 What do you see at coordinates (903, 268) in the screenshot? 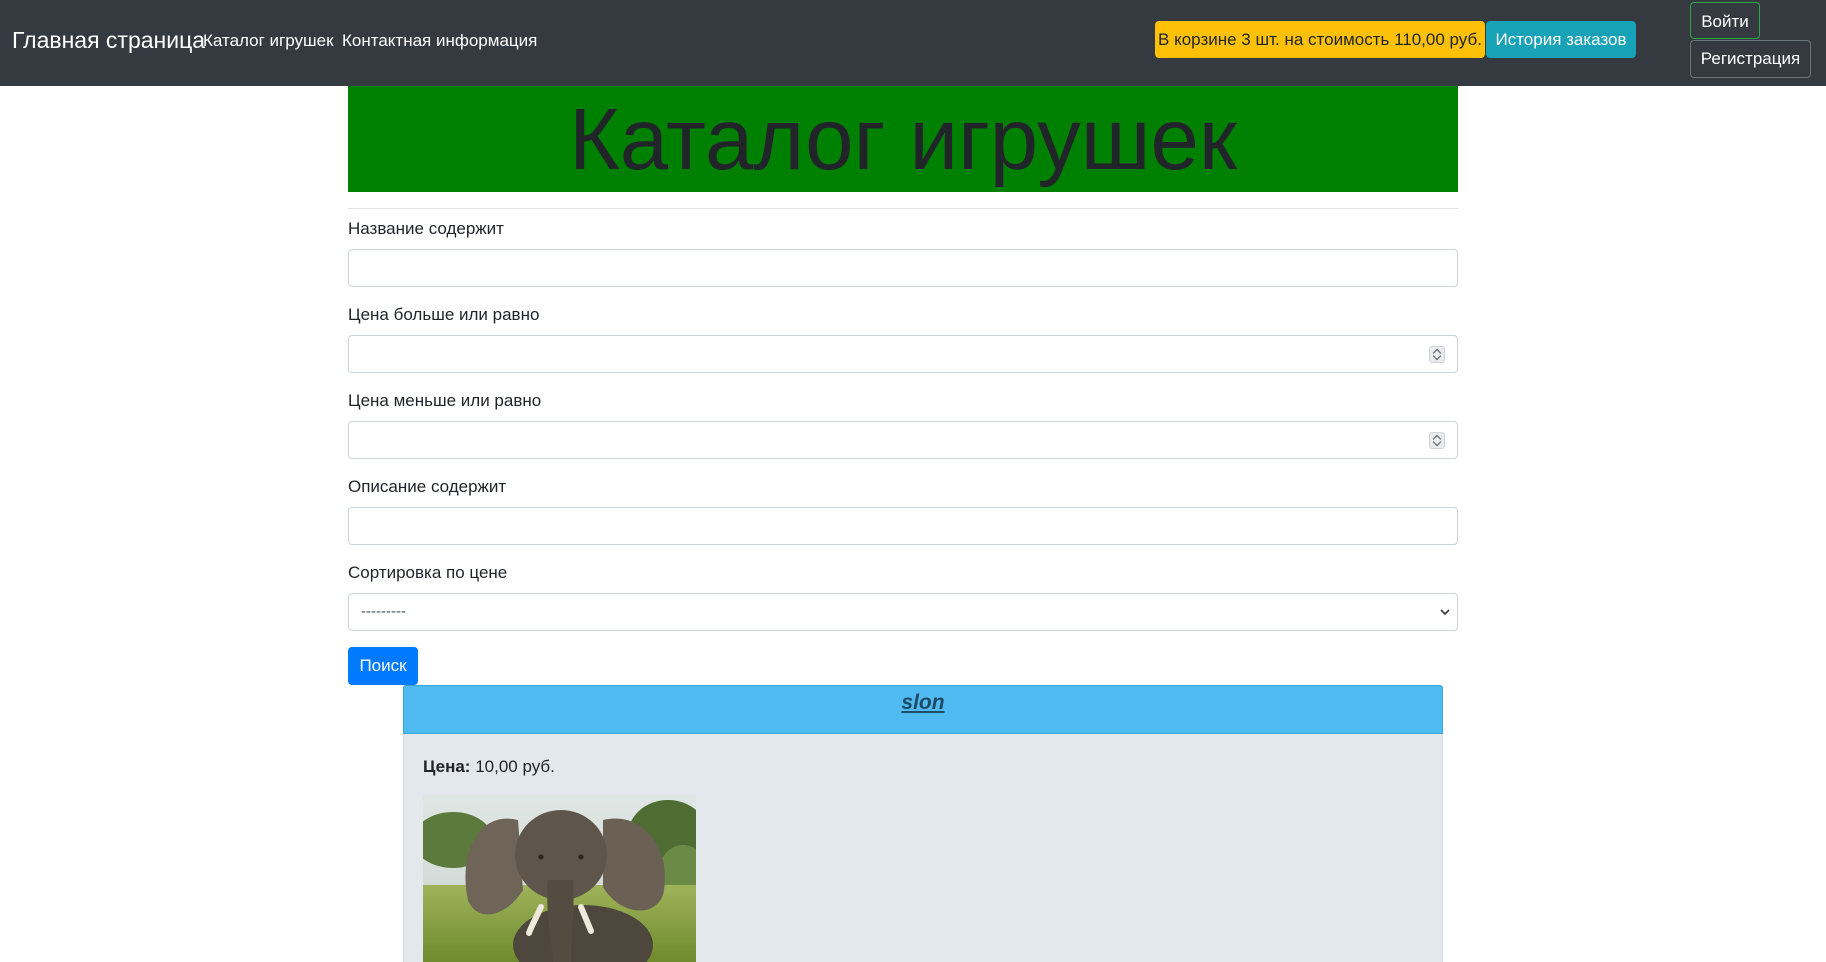
I see `name-filter-input` at bounding box center [903, 268].